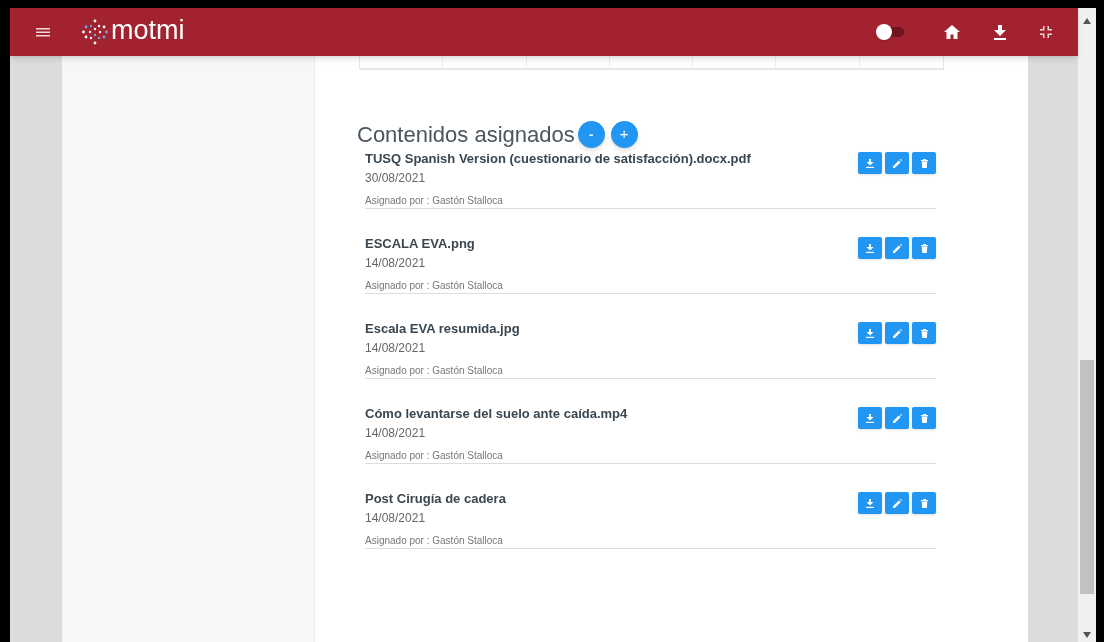 The height and width of the screenshot is (642, 1104). What do you see at coordinates (443, 329) in the screenshot?
I see `content-title: Escala EVA resumida.jpg` at bounding box center [443, 329].